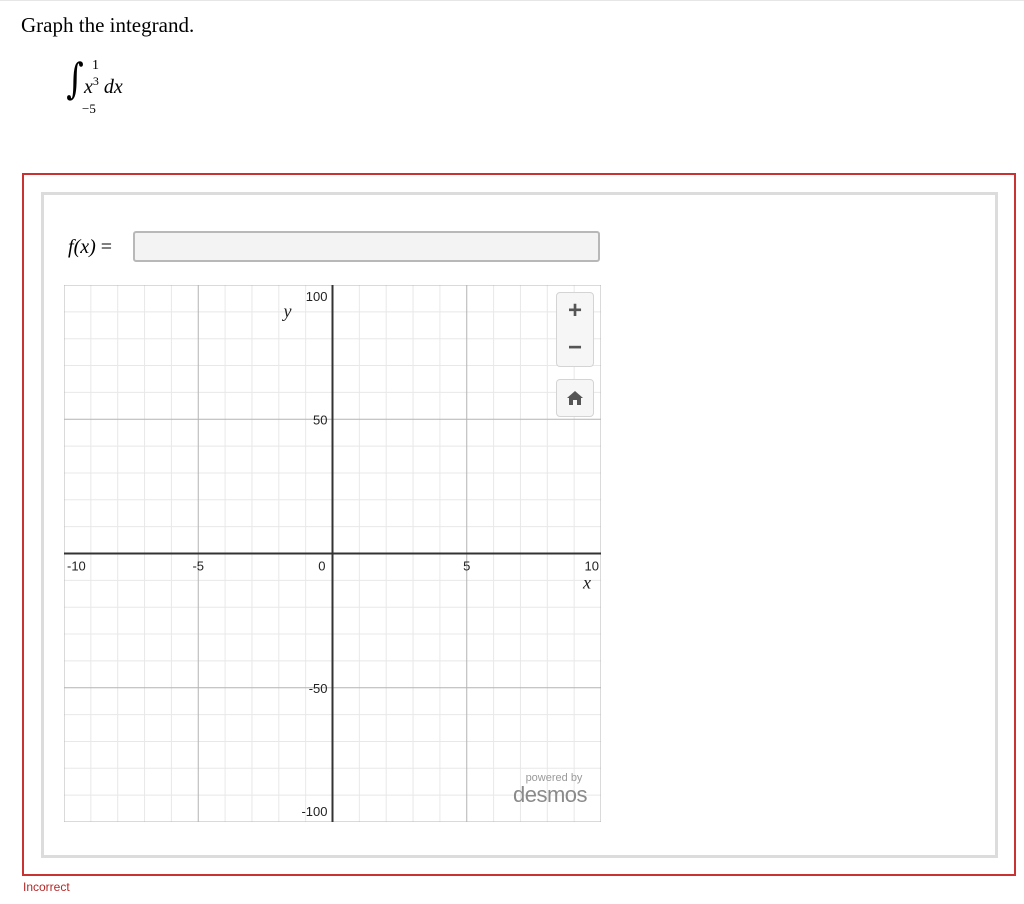 The height and width of the screenshot is (904, 1024). What do you see at coordinates (575, 311) in the screenshot?
I see `zoom-in-button: +` at bounding box center [575, 311].